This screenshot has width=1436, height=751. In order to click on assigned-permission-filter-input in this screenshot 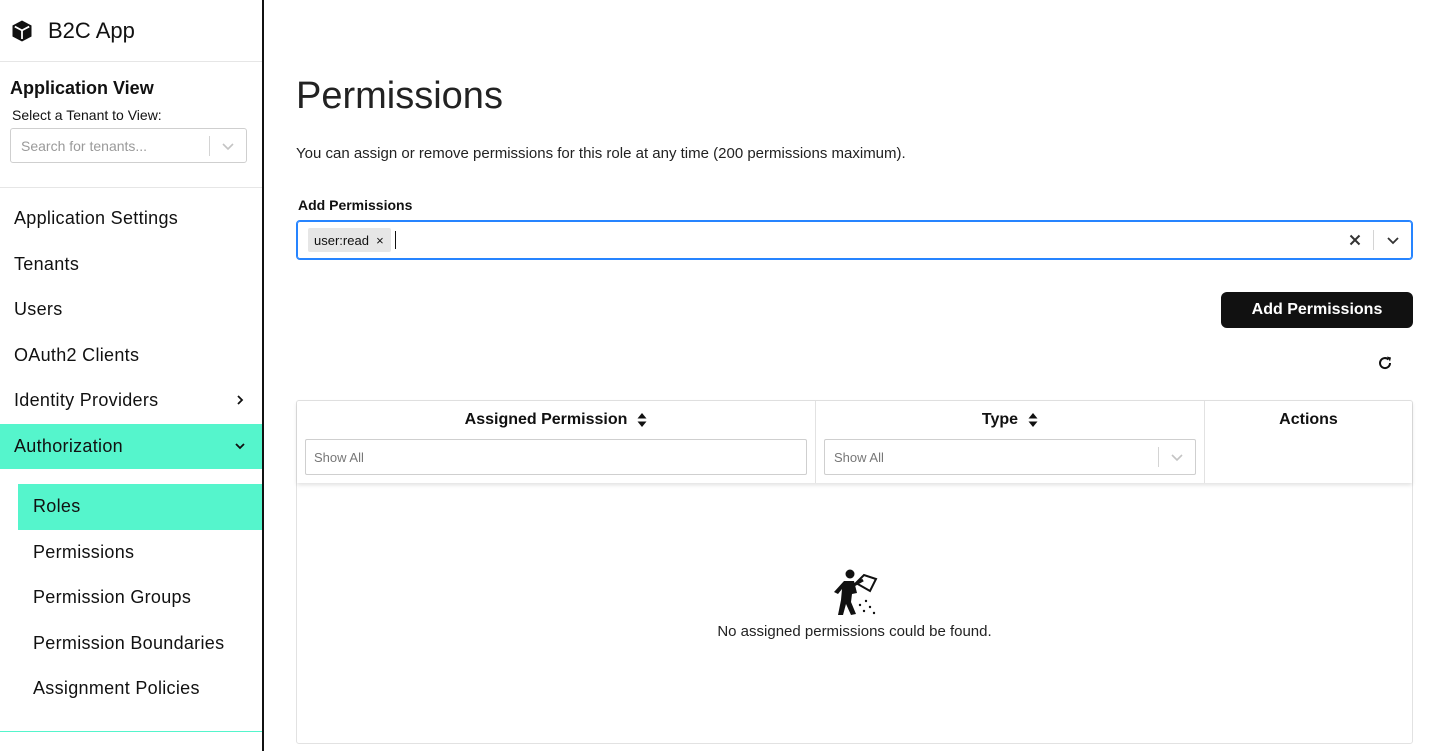, I will do `click(556, 457)`.